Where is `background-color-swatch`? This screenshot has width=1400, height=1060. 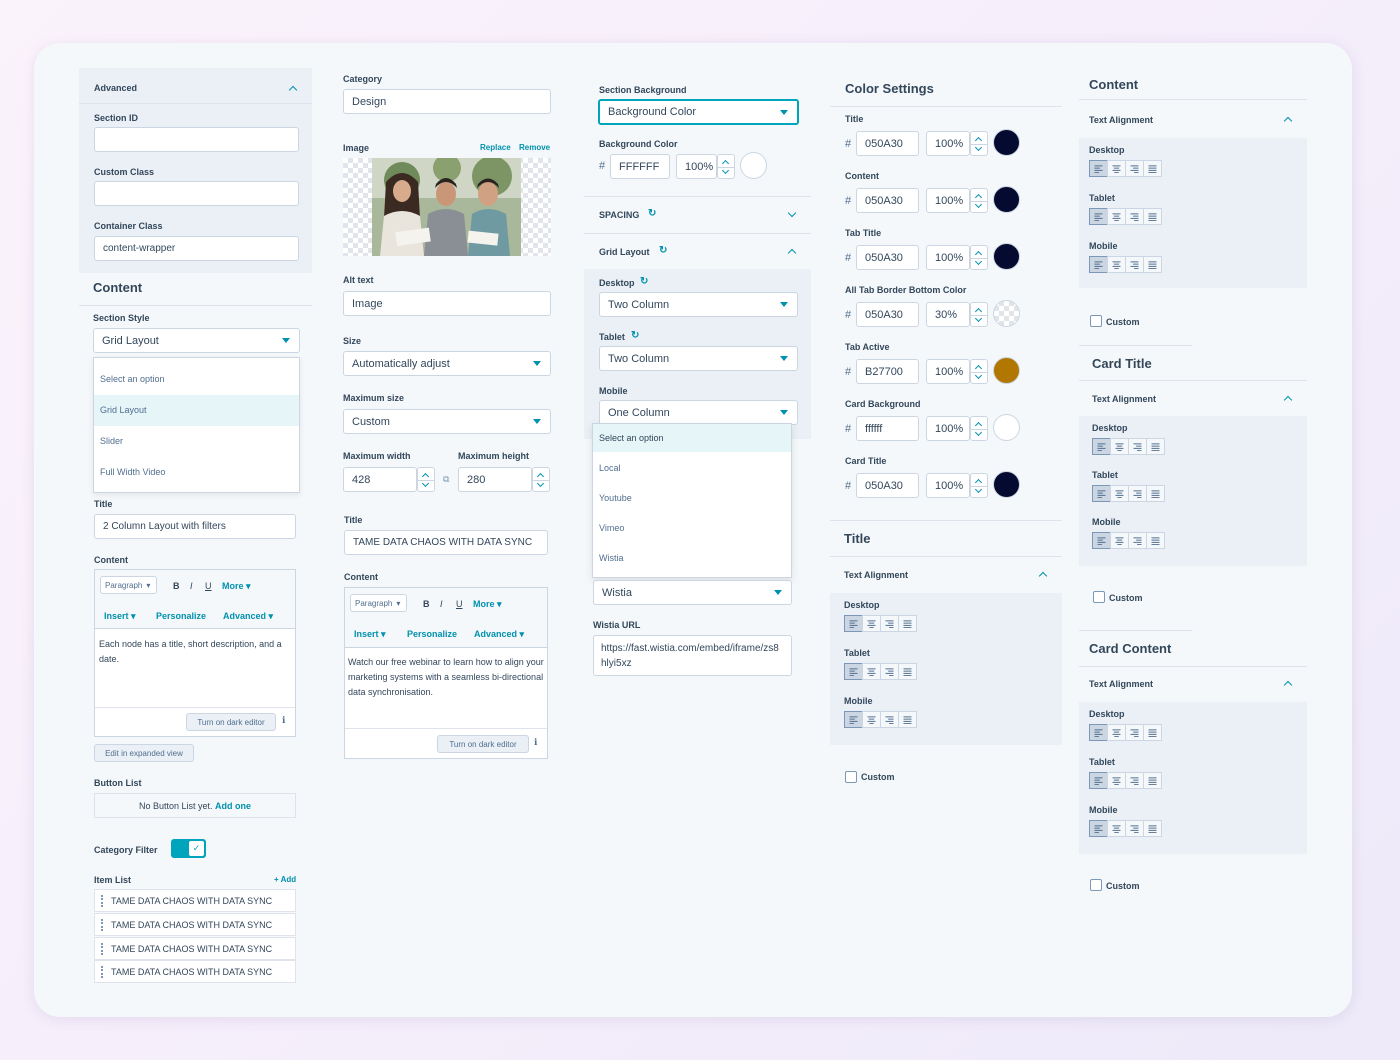 background-color-swatch is located at coordinates (753, 165).